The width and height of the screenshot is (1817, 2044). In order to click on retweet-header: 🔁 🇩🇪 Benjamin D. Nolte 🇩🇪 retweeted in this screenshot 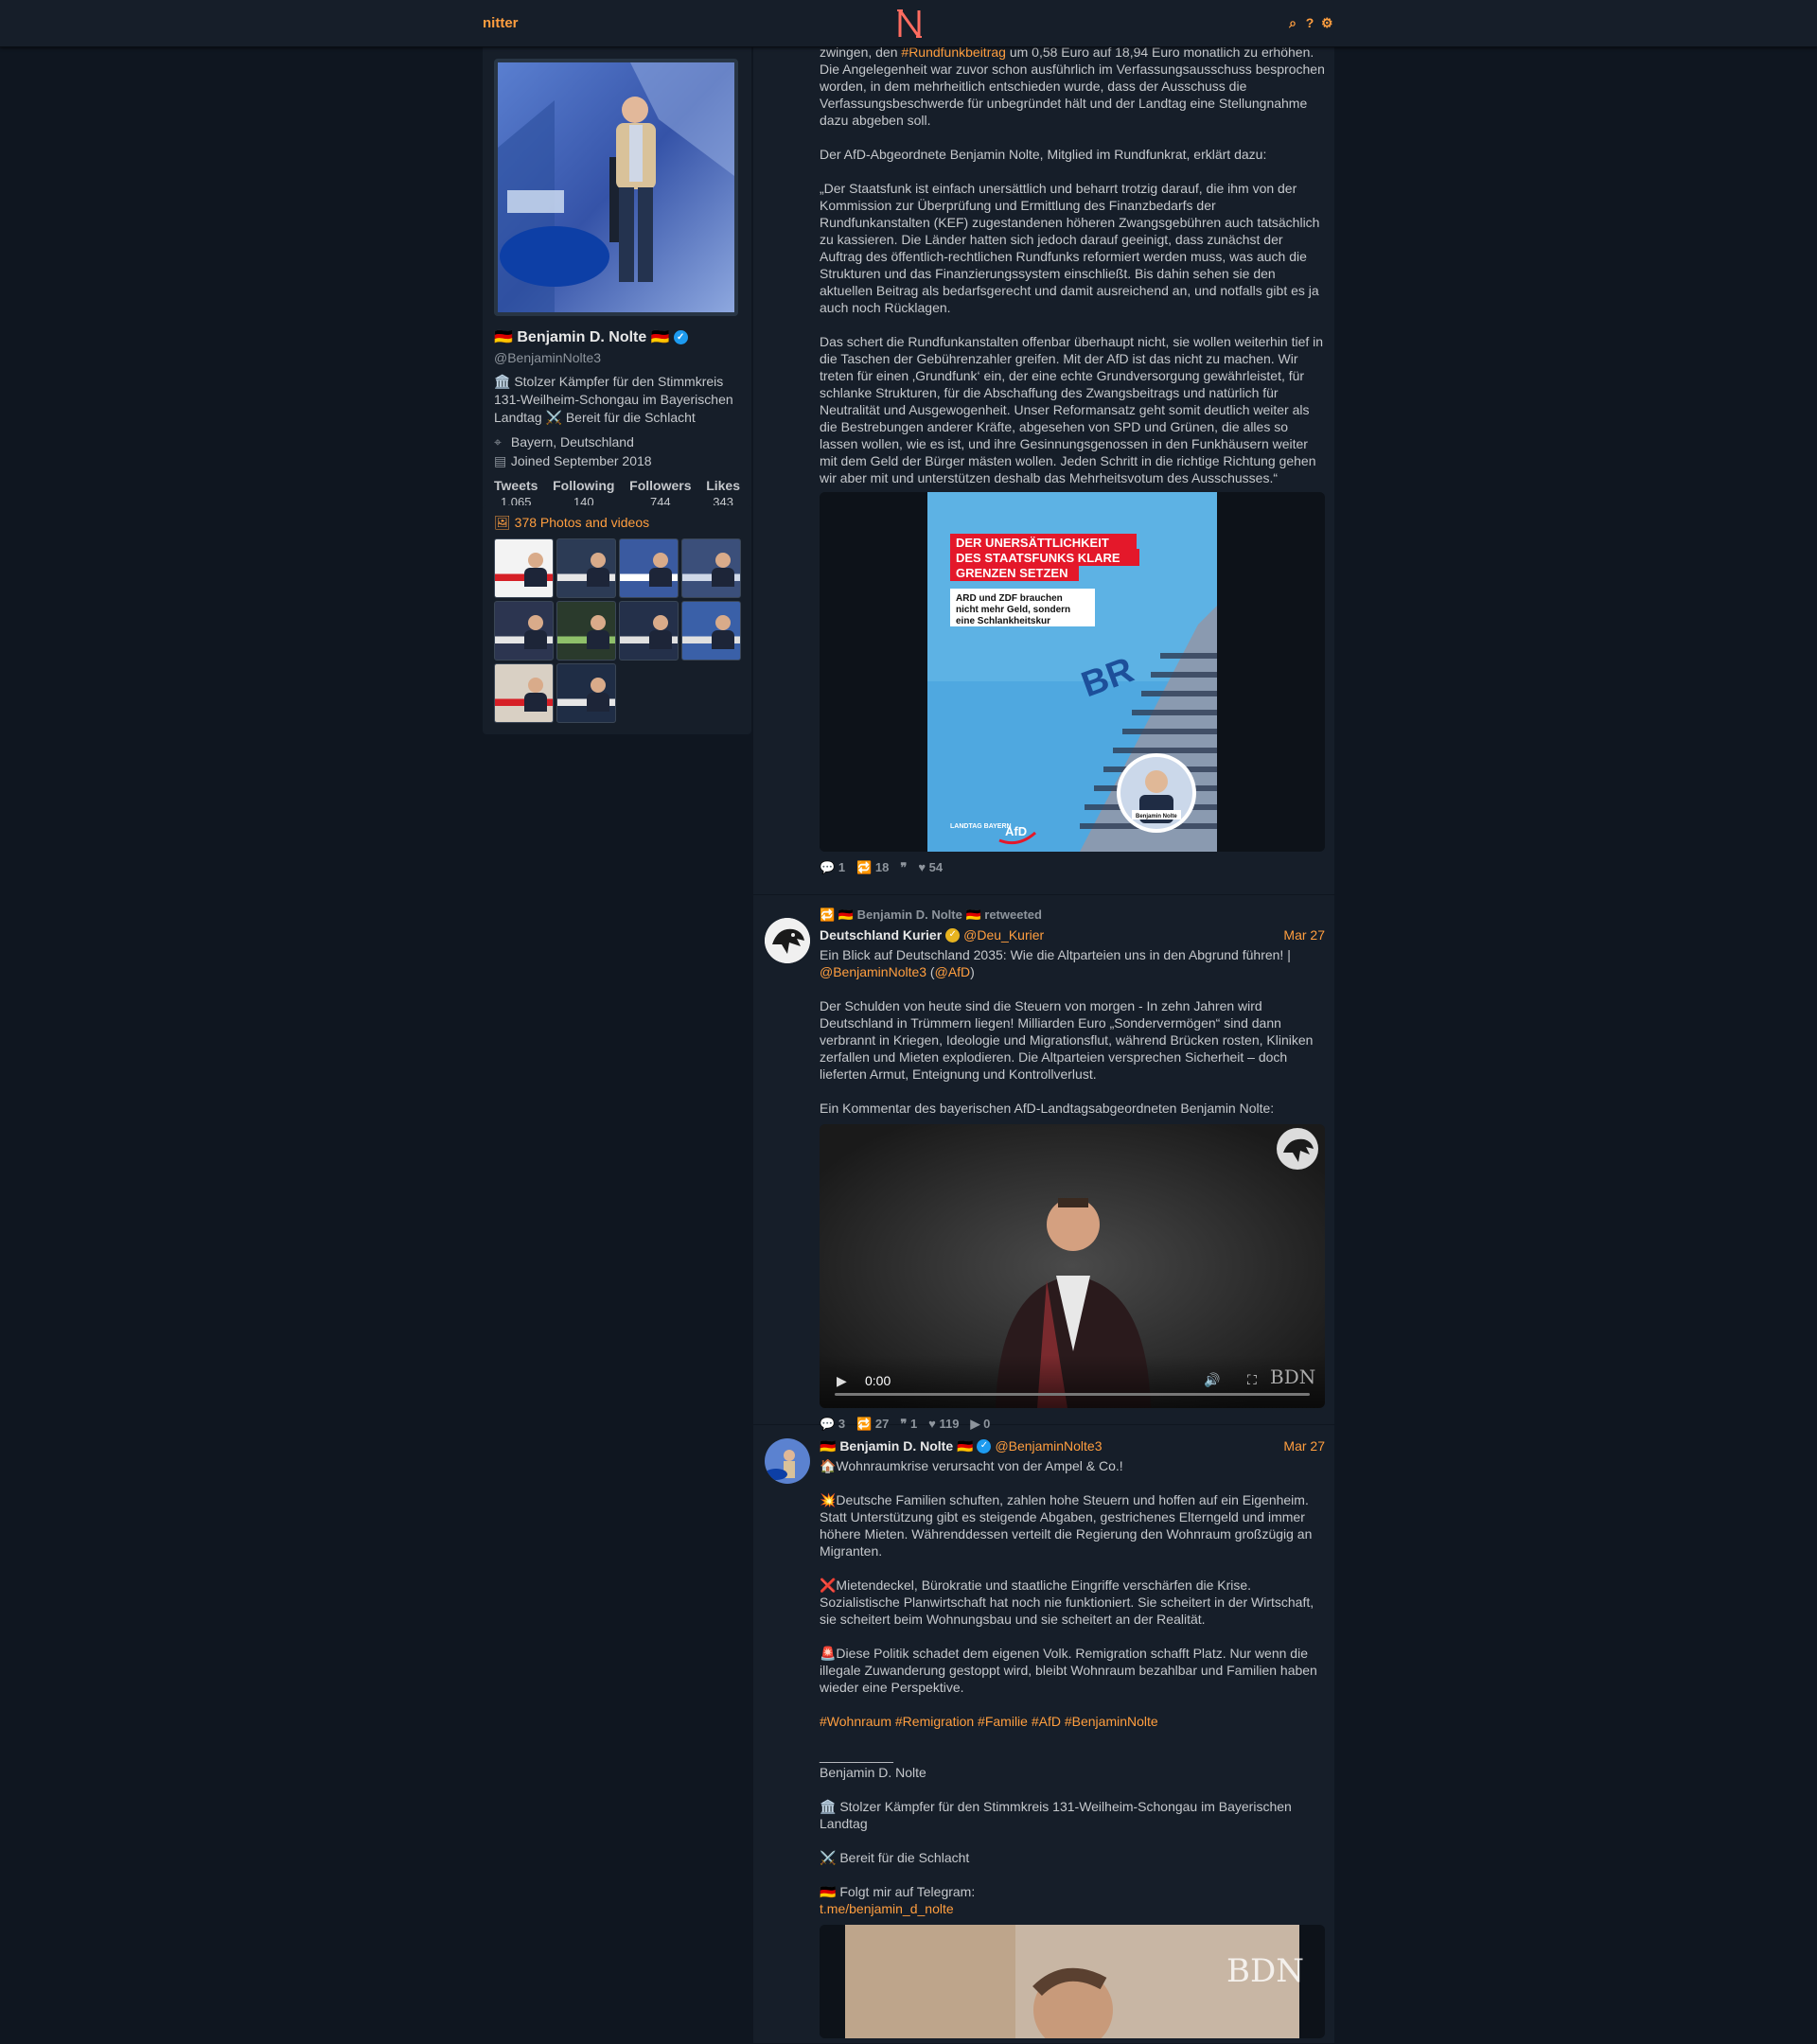, I will do `click(1072, 916)`.